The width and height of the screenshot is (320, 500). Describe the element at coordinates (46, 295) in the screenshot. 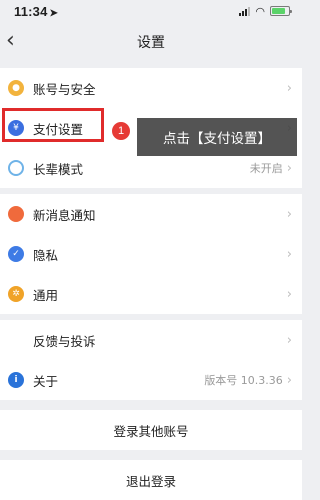

I see `settings-item-label: 通用` at that location.